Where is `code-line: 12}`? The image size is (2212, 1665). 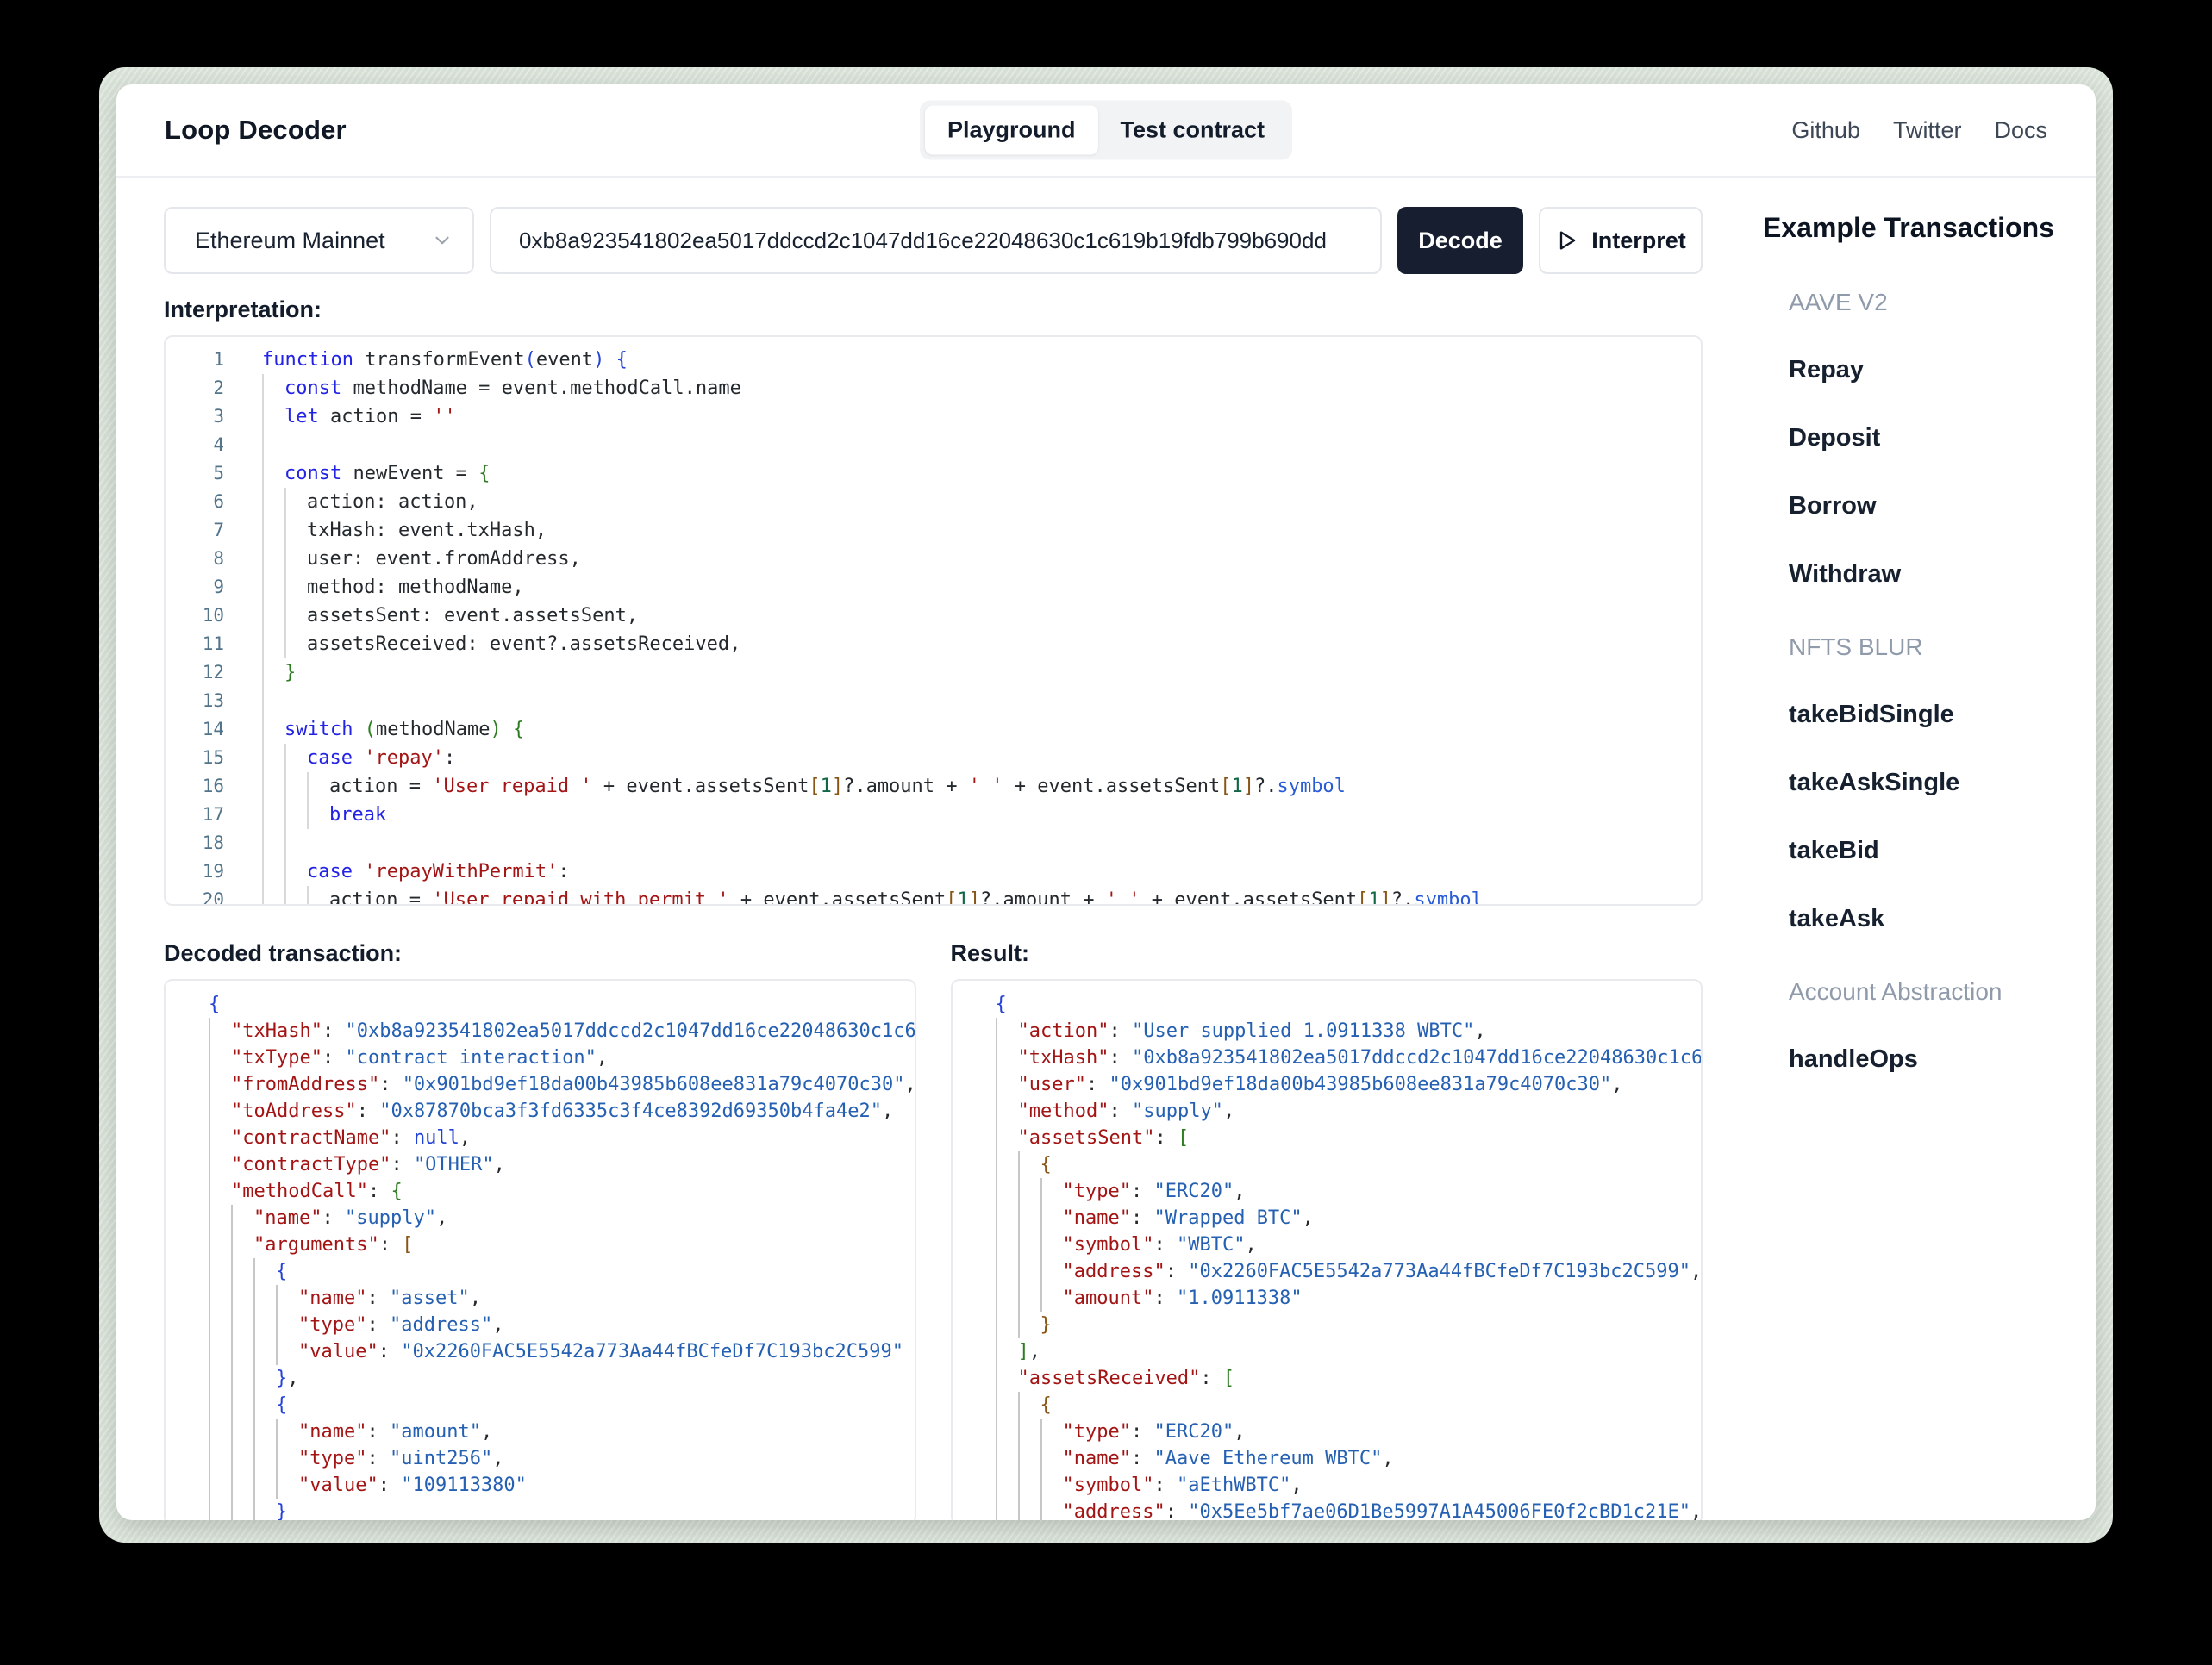 code-line: 12} is located at coordinates (933, 672).